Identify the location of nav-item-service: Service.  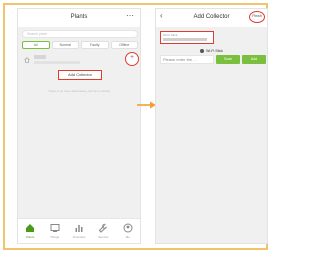
(103, 231).